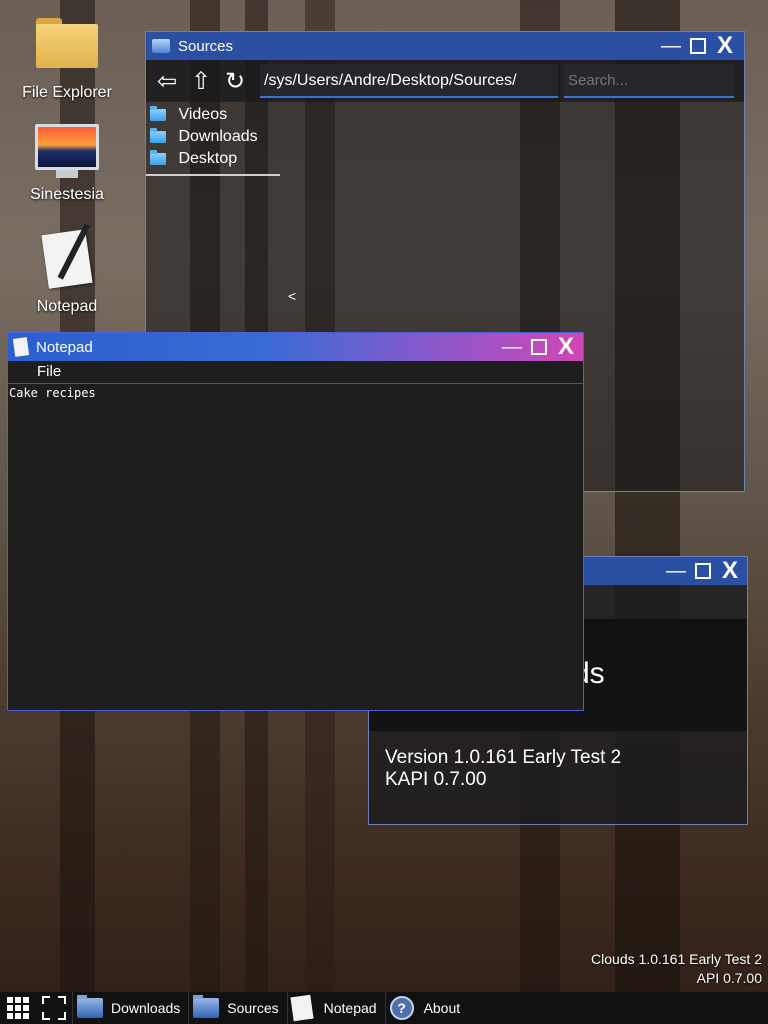 Image resolution: width=768 pixels, height=1024 pixels. I want to click on desktop-icon-notepad: Notepad, so click(67, 269).